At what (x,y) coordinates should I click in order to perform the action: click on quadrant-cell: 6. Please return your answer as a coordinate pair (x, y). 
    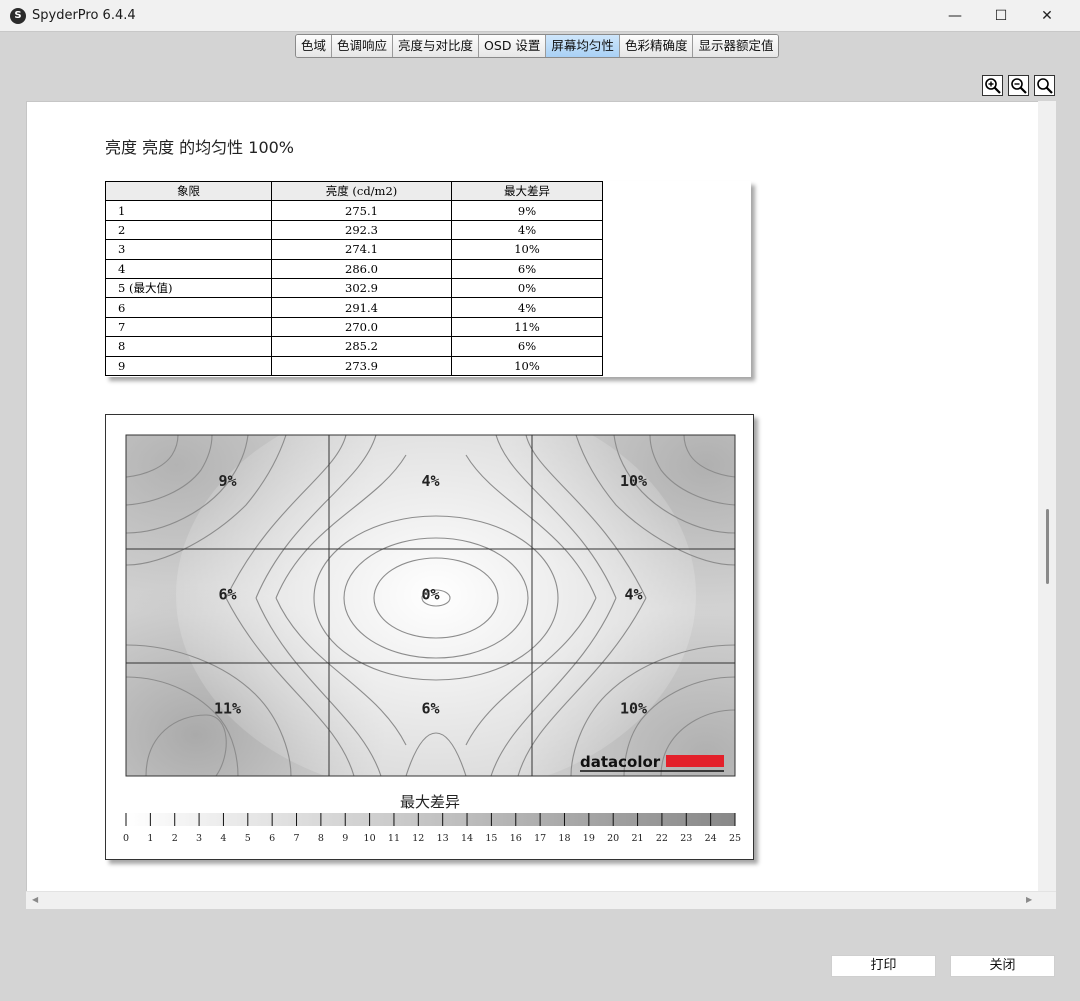
    Looking at the image, I should click on (188, 307).